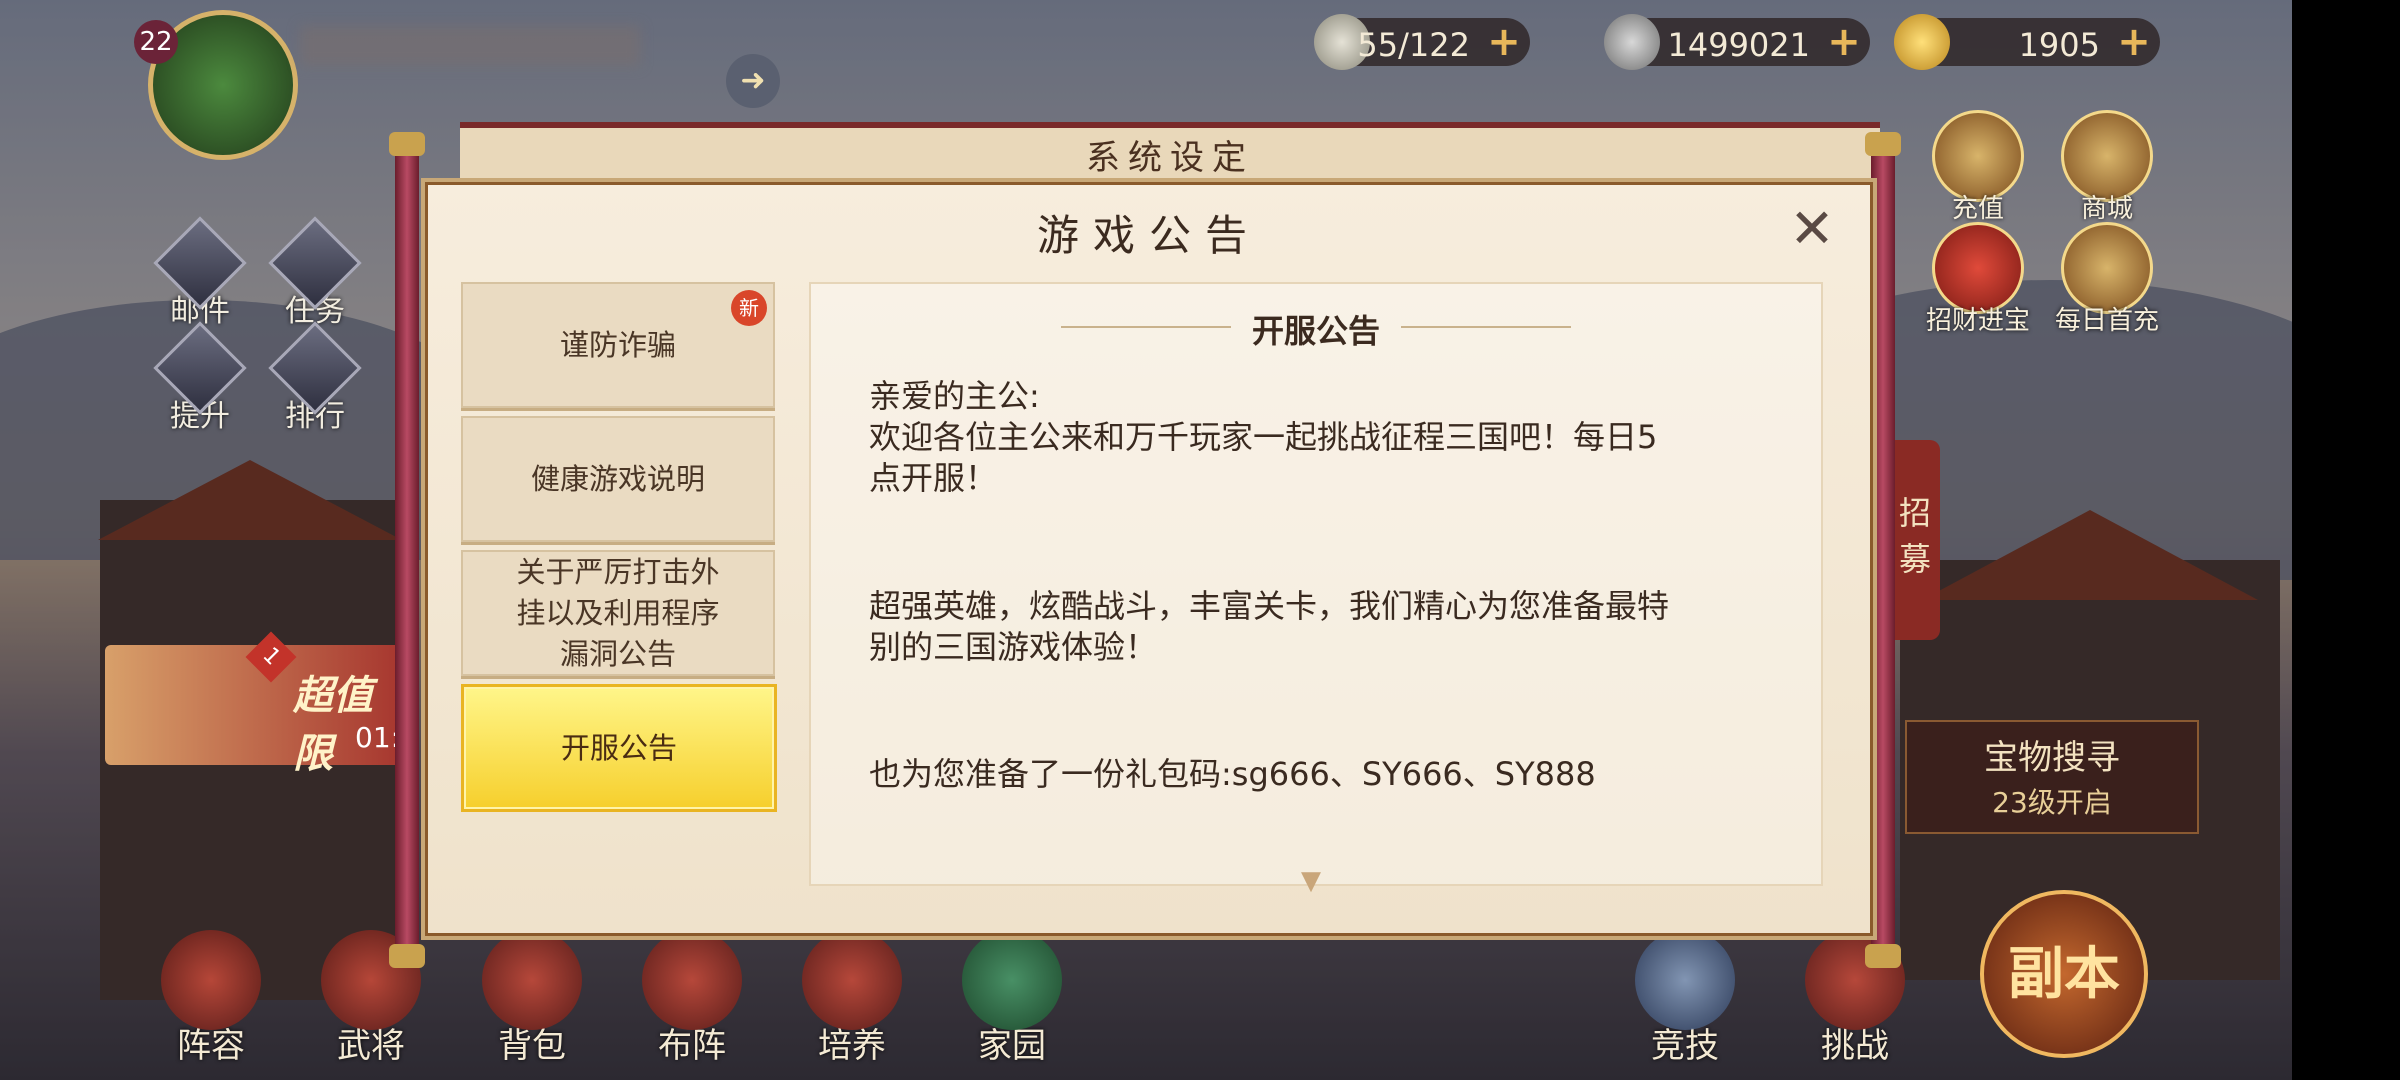 Image resolution: width=2400 pixels, height=1080 pixels. I want to click on dungeon-button: 副本, so click(2064, 974).